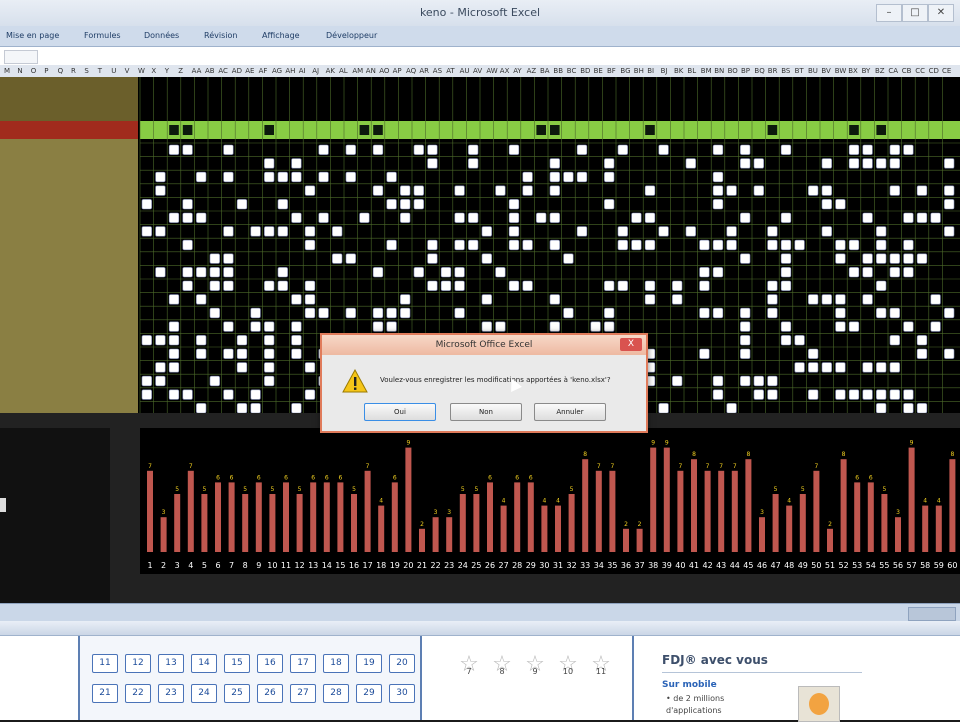  What do you see at coordinates (946, 71) in the screenshot?
I see `column-header: CE` at bounding box center [946, 71].